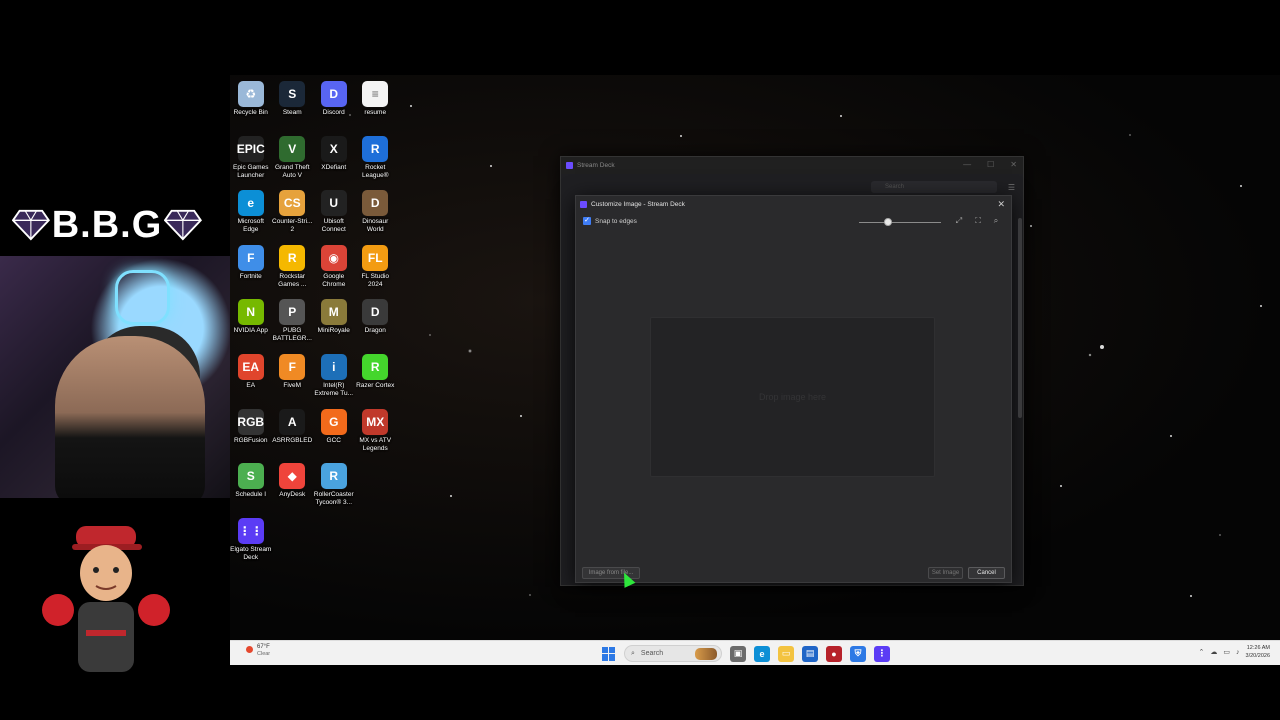 Image resolution: width=1280 pixels, height=720 pixels. What do you see at coordinates (375, 203) in the screenshot?
I see `dinosaur-world-icon: D` at bounding box center [375, 203].